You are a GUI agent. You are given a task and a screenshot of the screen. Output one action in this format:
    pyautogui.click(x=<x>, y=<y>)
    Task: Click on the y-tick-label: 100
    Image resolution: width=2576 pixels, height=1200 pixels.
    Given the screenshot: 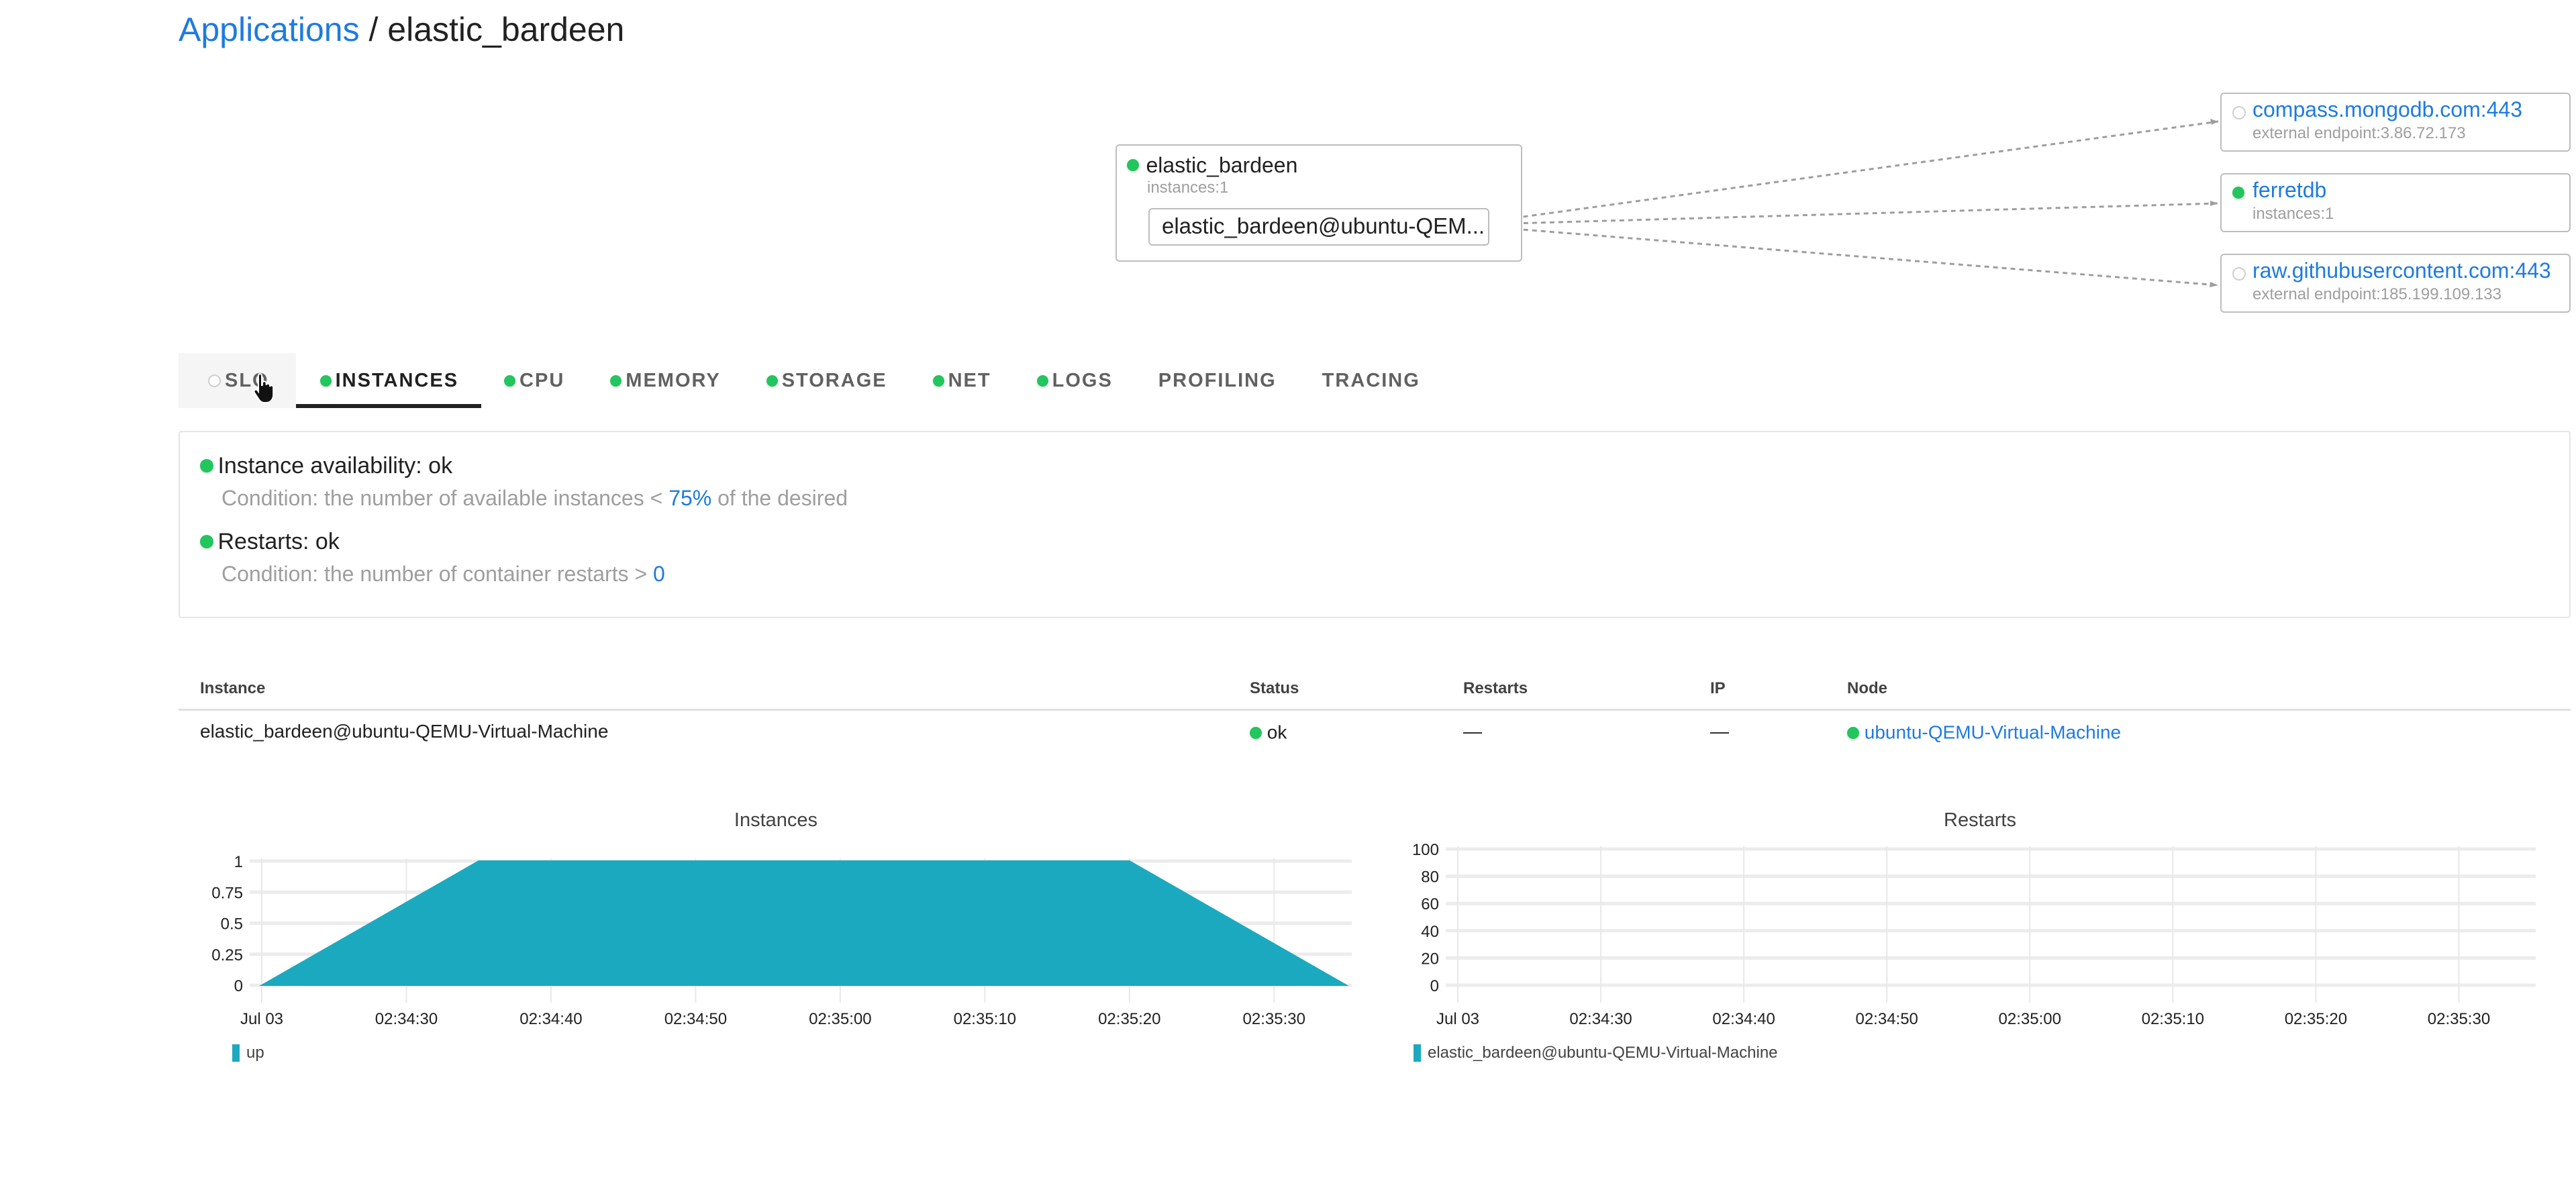 What is the action you would take?
    pyautogui.click(x=1425, y=850)
    